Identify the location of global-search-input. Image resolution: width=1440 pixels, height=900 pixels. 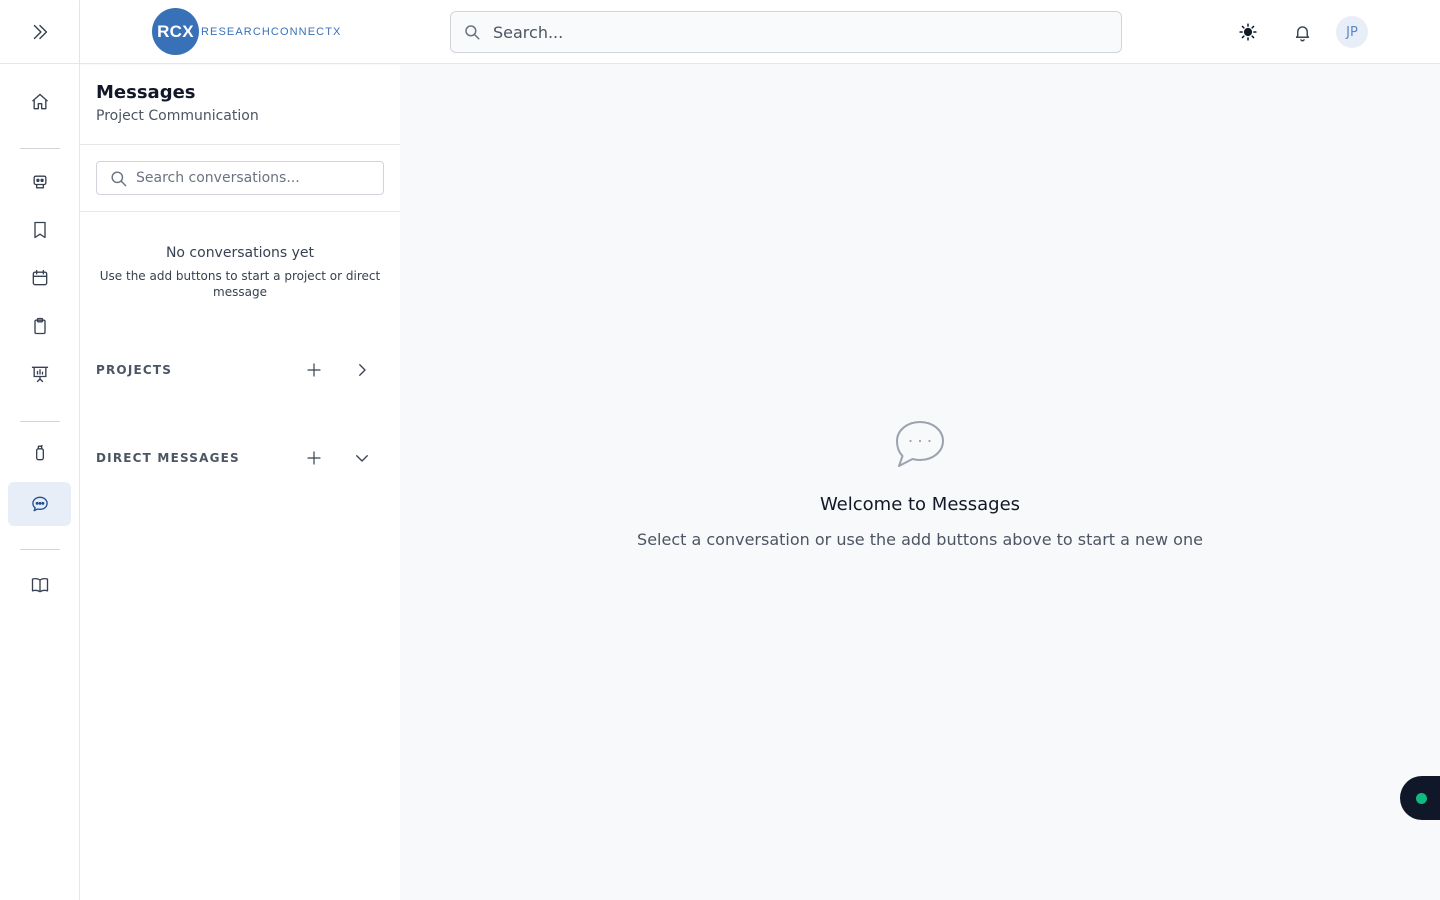
(793, 32).